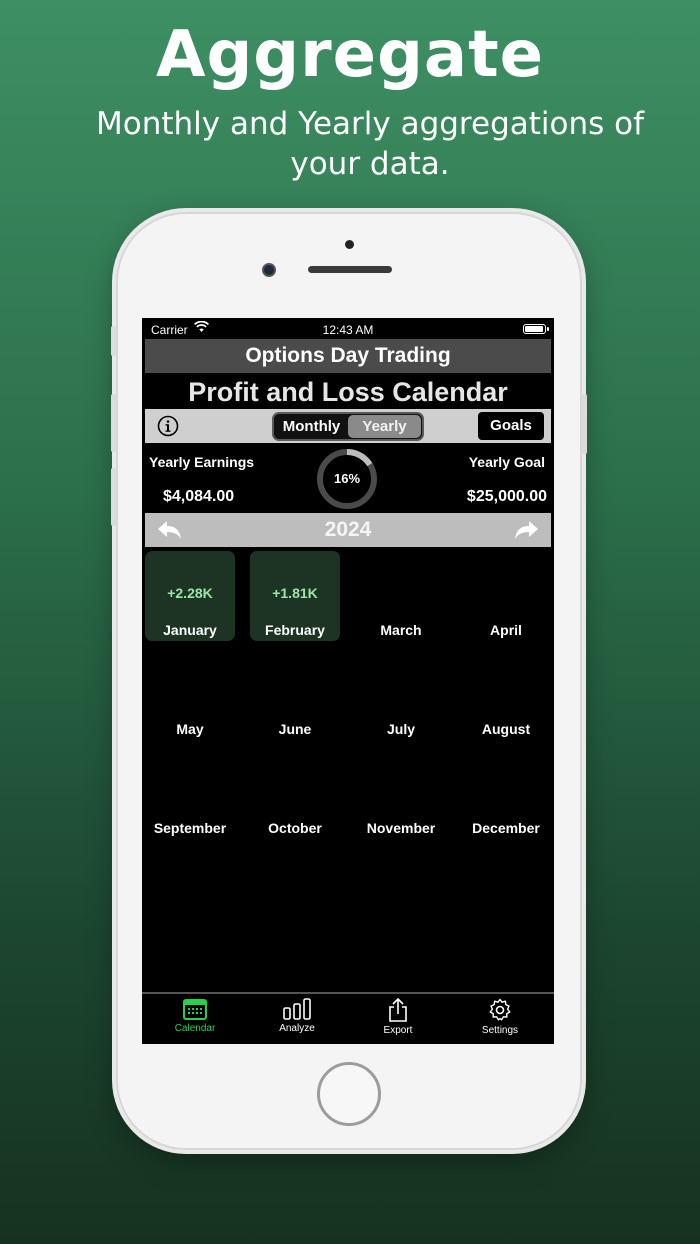 The image size is (700, 1244). Describe the element at coordinates (269, 270) in the screenshot. I see `front-camera` at that location.